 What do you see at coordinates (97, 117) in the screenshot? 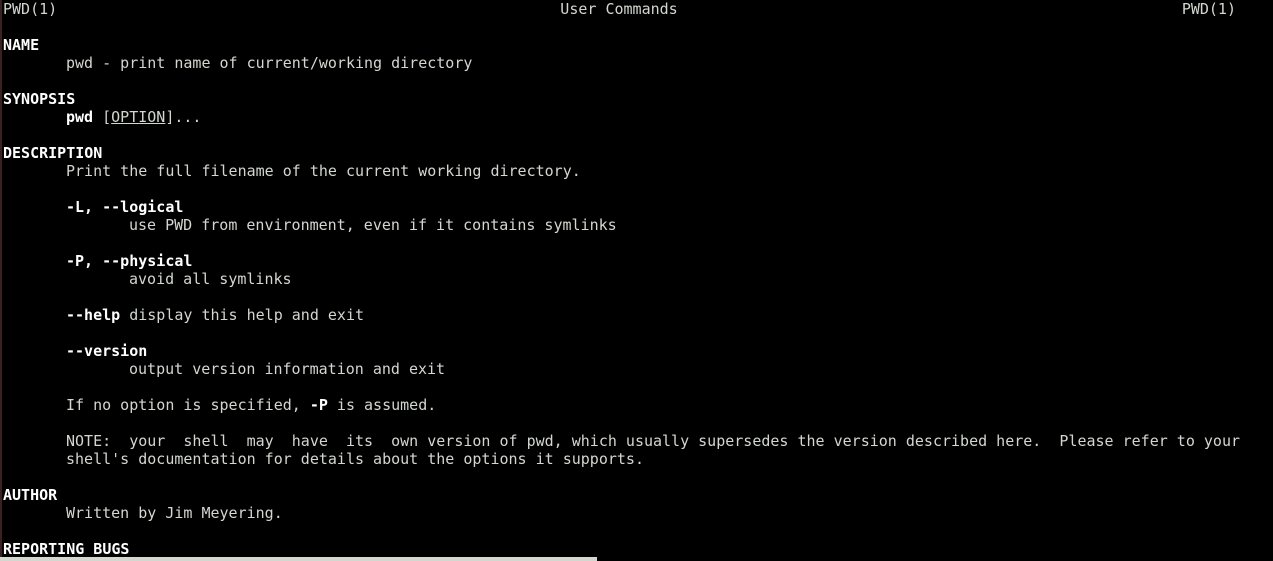
I see `synopsis-space` at bounding box center [97, 117].